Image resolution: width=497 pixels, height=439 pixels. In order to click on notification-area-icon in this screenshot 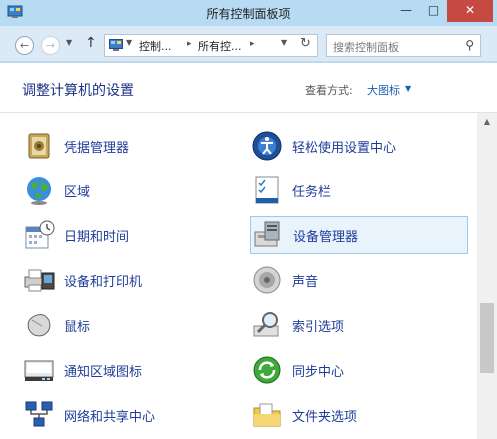, I will do `click(39, 370)`.